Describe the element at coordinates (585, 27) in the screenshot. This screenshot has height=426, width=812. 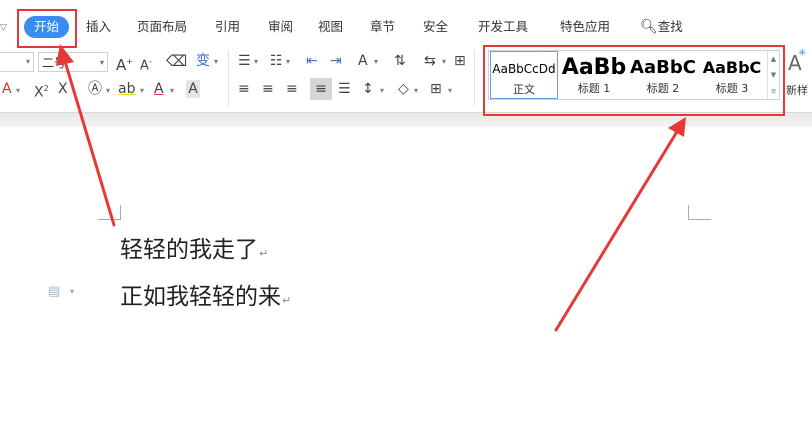
I see `tab-special-apps: 特色应用` at that location.